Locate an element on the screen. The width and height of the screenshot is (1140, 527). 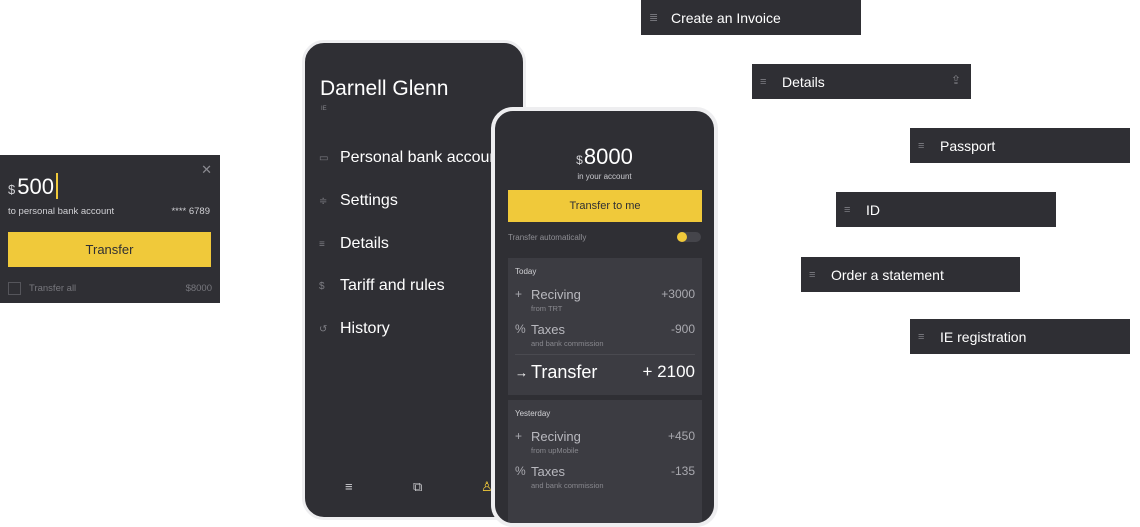
menu-item-personal-bank-account: ▭ Personal bank account is located at coordinates (411, 158).